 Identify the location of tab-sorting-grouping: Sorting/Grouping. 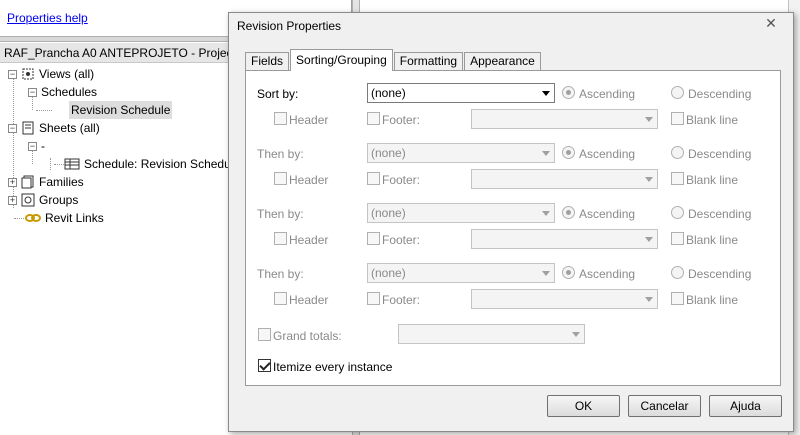
(341, 60).